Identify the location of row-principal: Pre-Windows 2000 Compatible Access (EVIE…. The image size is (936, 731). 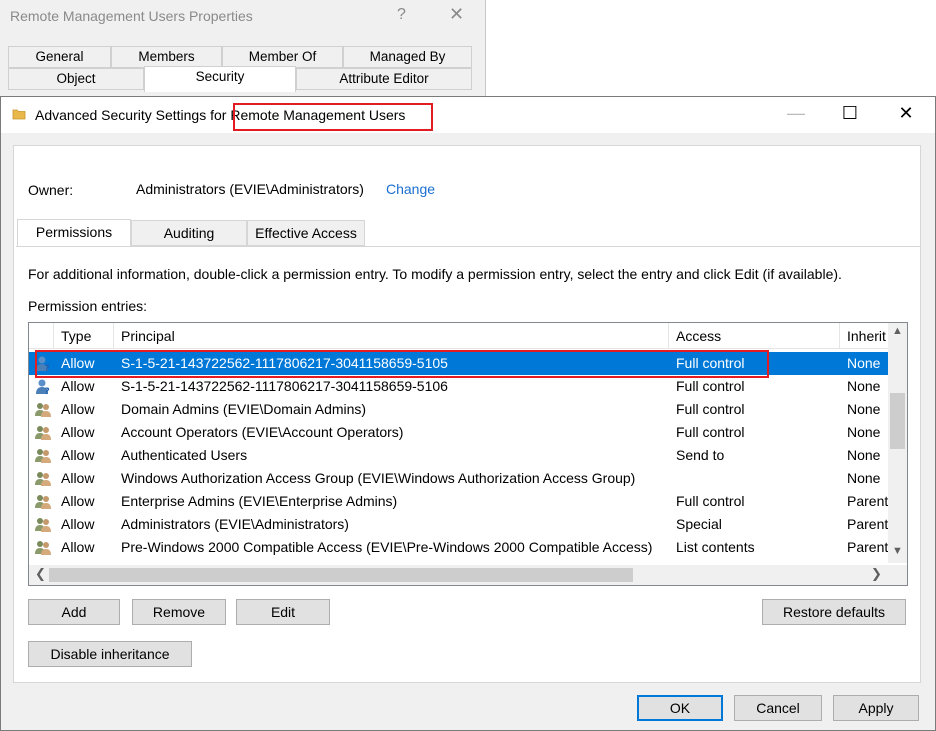
(387, 547).